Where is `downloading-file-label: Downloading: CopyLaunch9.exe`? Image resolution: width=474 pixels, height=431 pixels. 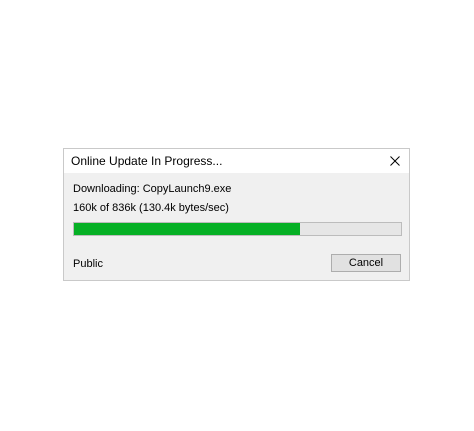
downloading-file-label: Downloading: CopyLaunch9.exe is located at coordinates (152, 189).